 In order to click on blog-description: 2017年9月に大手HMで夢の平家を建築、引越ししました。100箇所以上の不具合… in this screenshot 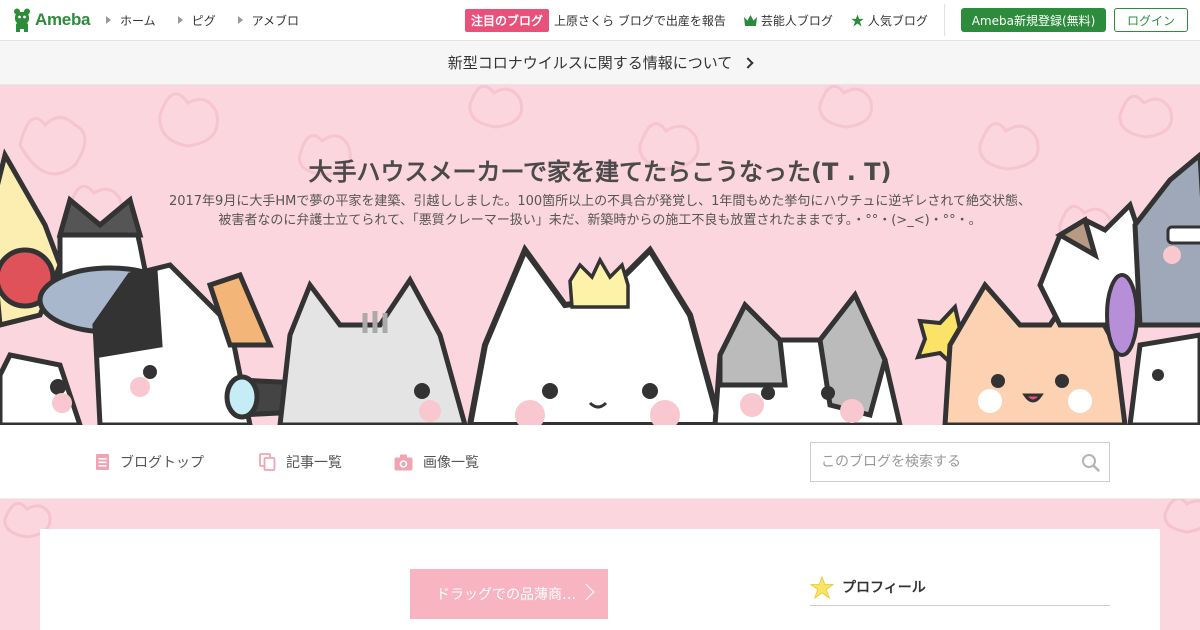, I will do `click(600, 211)`.